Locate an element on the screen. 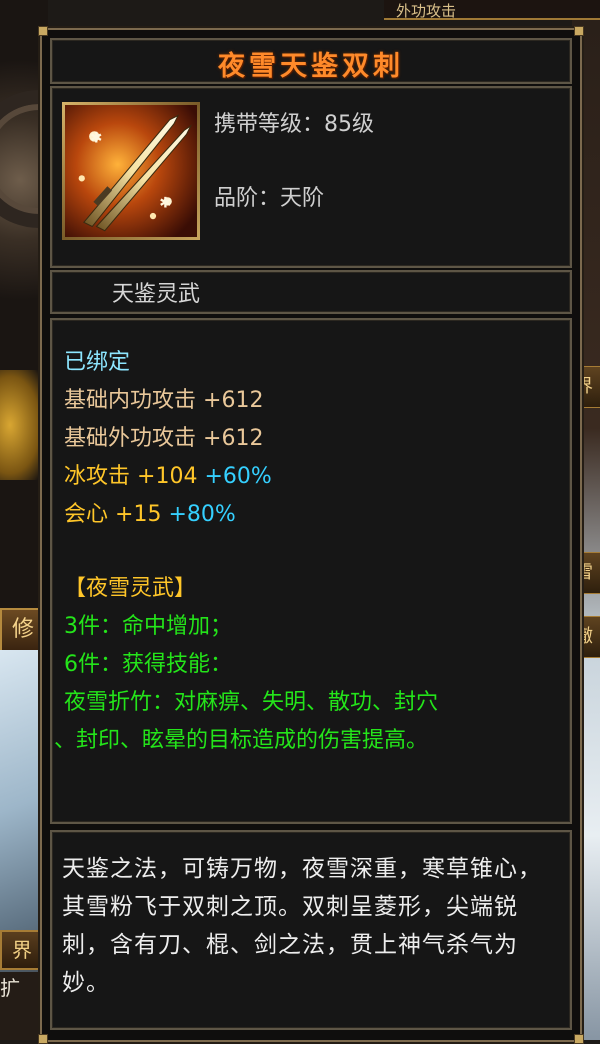 The width and height of the screenshot is (600, 1044). set-skill-line-1: 夜雪折竹：对麻痹、失明、散功、封穴 is located at coordinates (251, 702).